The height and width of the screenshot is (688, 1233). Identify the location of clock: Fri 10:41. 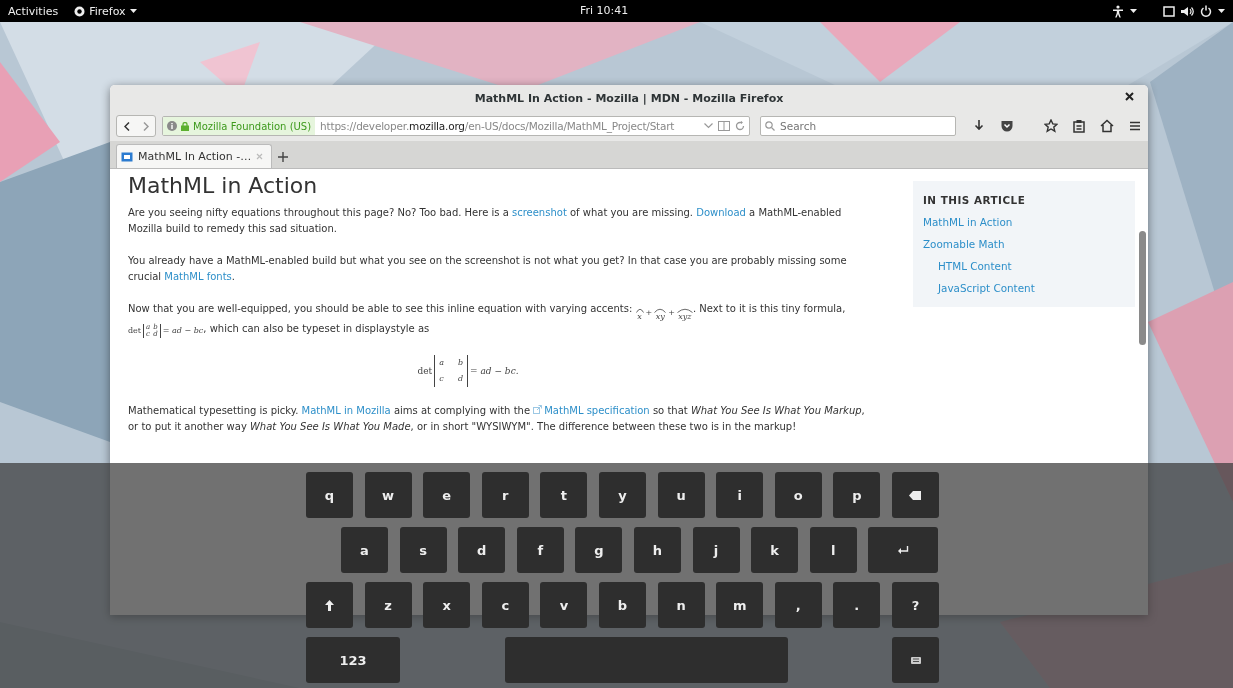
(604, 11).